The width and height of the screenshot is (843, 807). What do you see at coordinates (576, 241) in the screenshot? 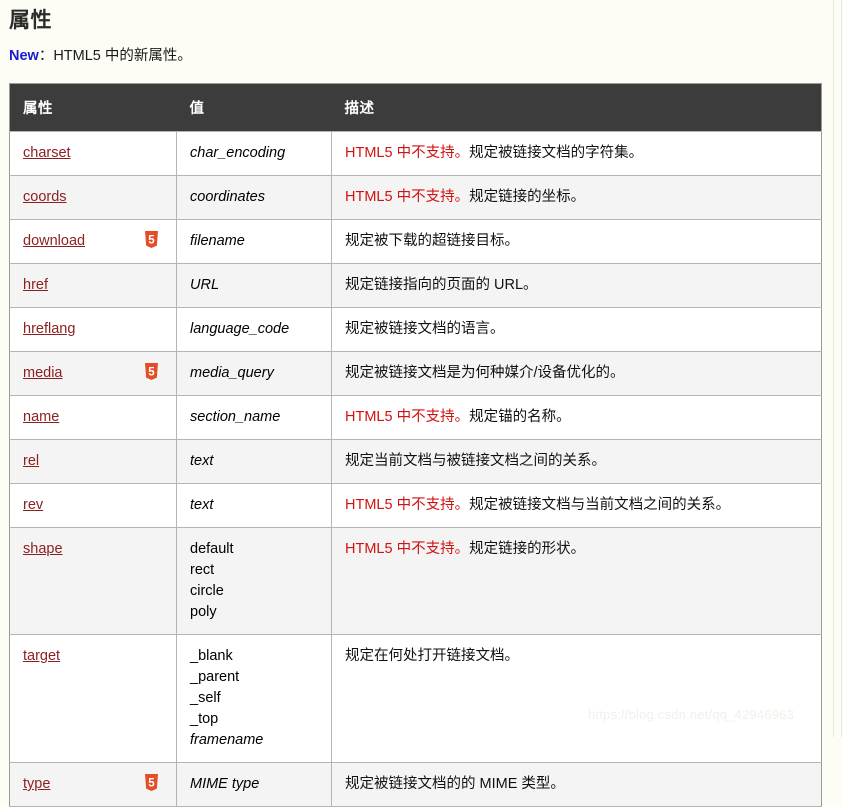
I see `description-cell: 规定被下载的超链接目标。` at bounding box center [576, 241].